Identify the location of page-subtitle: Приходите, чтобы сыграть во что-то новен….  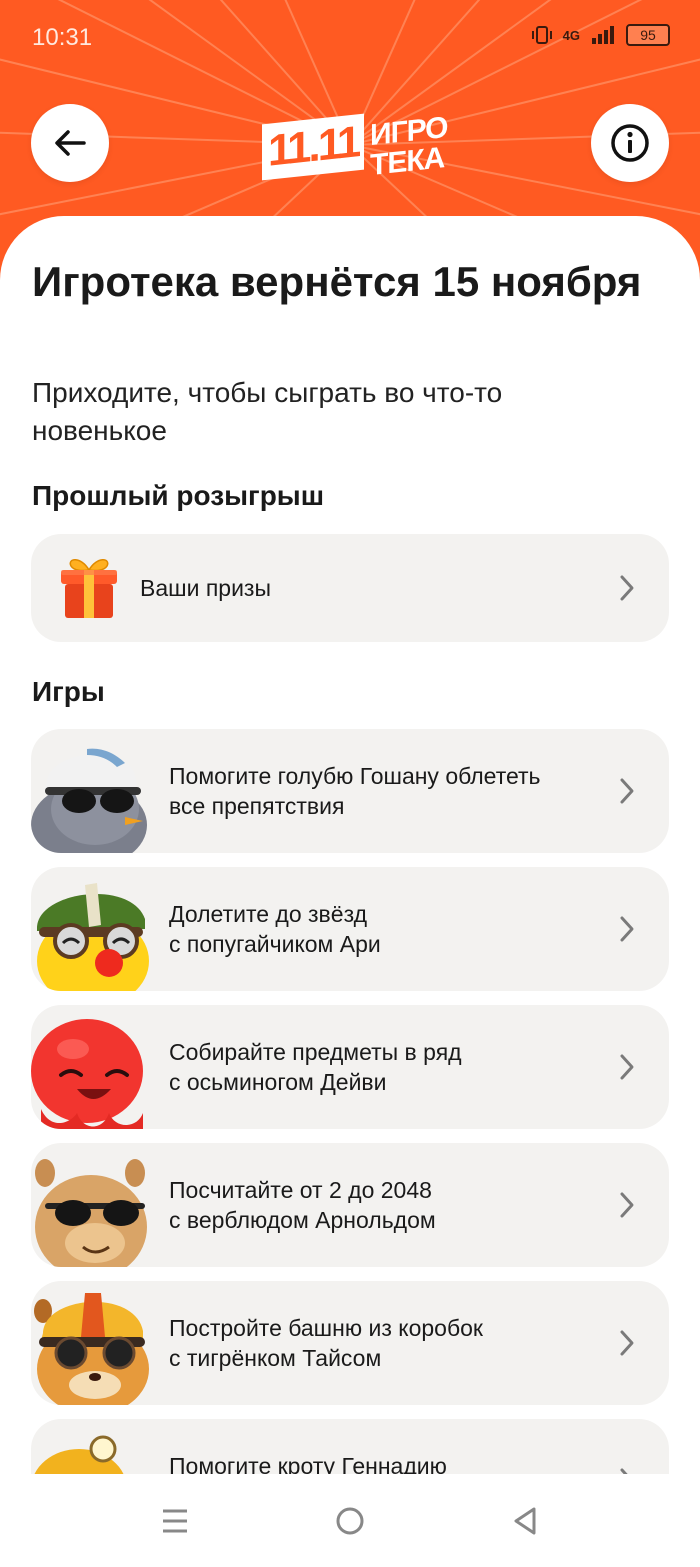
(267, 411).